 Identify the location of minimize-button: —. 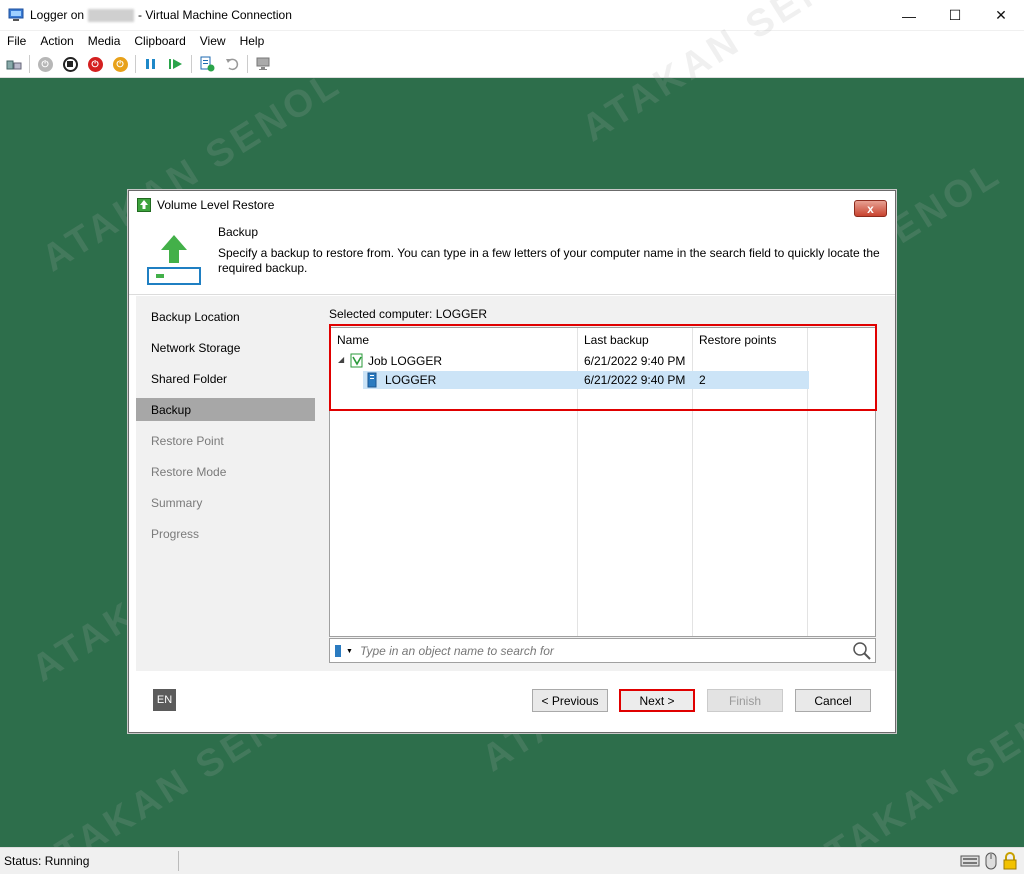
(909, 15).